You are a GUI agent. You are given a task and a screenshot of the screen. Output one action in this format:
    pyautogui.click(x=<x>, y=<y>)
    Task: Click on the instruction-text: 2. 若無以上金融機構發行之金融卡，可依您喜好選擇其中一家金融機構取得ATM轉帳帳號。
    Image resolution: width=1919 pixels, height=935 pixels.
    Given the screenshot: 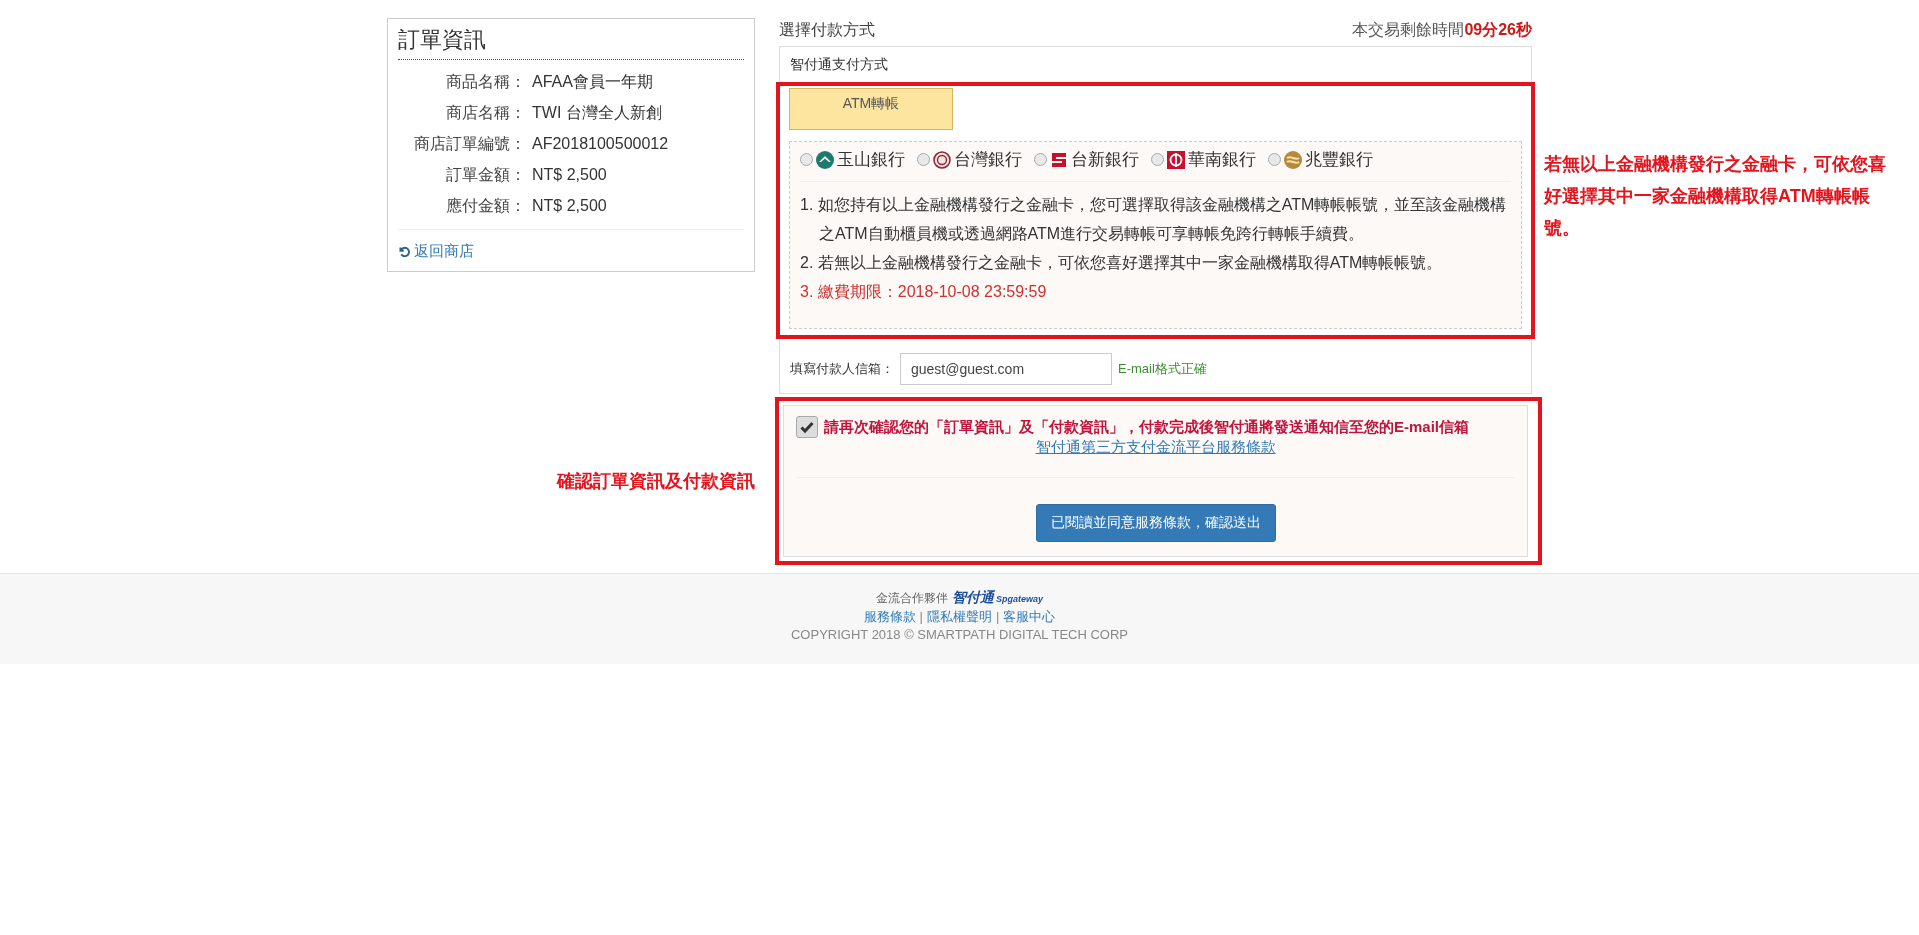 What is the action you would take?
    pyautogui.click(x=1122, y=263)
    